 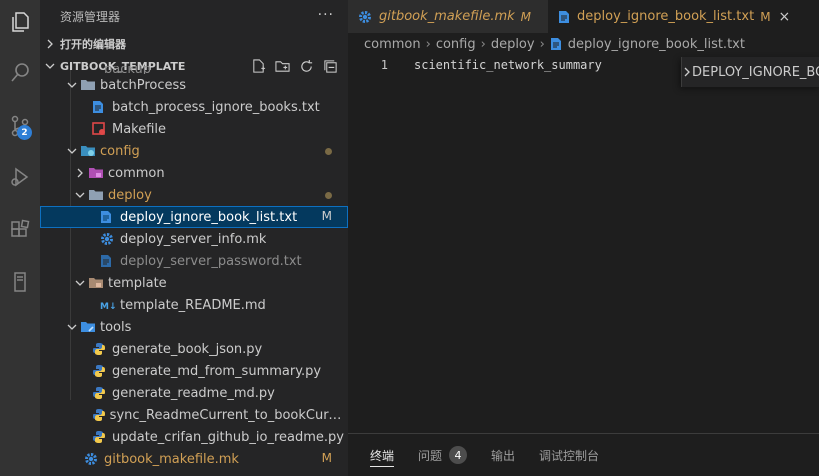 What do you see at coordinates (194, 107) in the screenshot?
I see `tree-item-batch-process-ignore-books: batch_process_ignore_books.txt` at bounding box center [194, 107].